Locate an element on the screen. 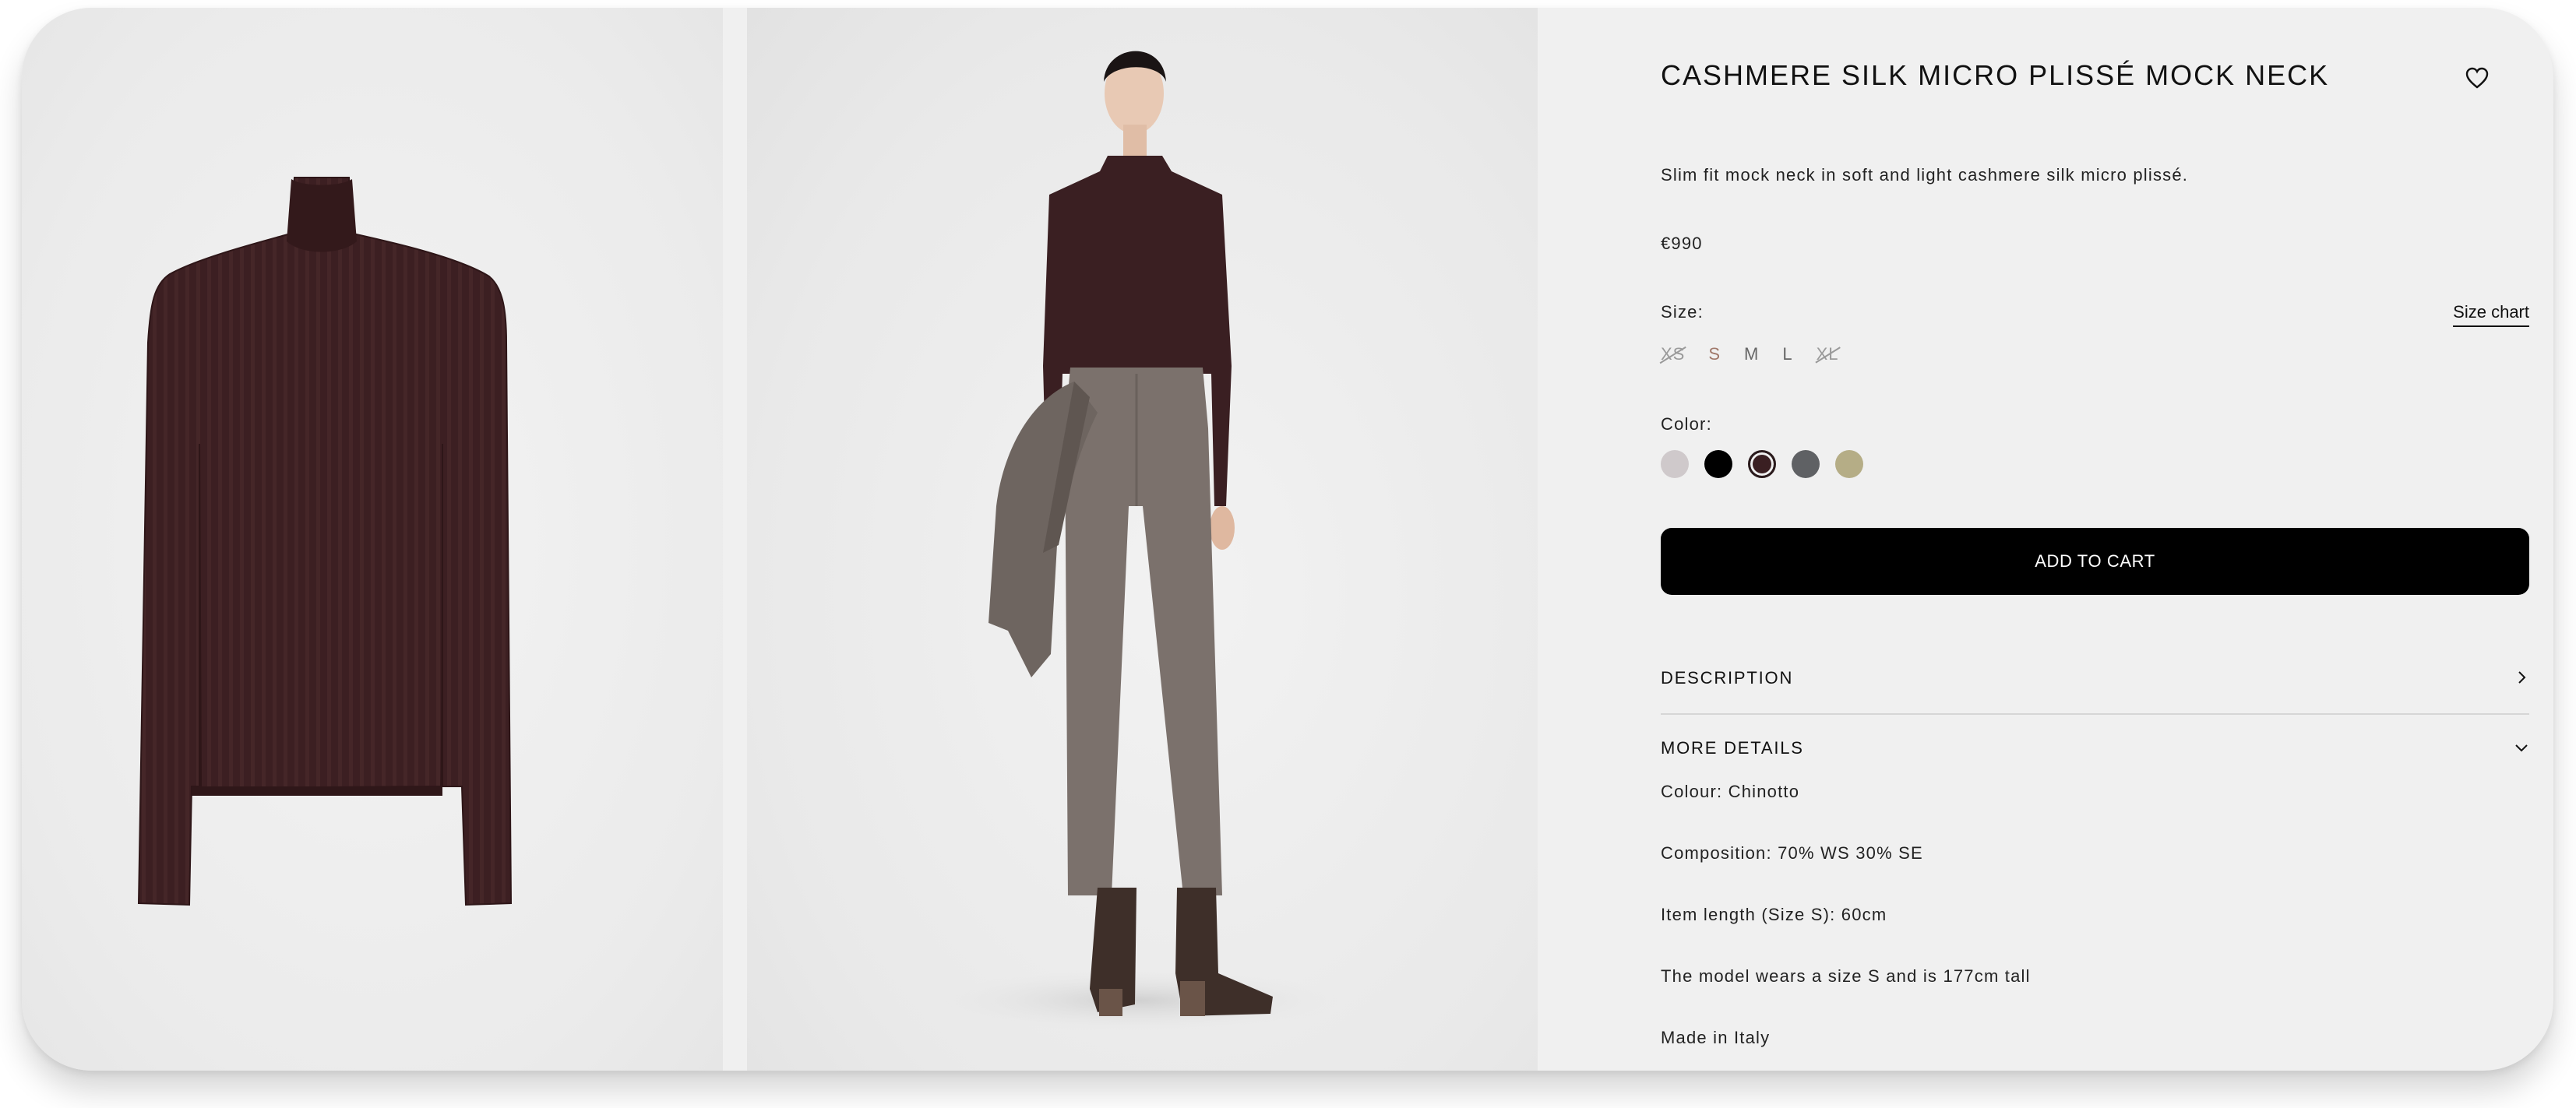  detail-origin: Made in Italy is located at coordinates (1716, 1037).